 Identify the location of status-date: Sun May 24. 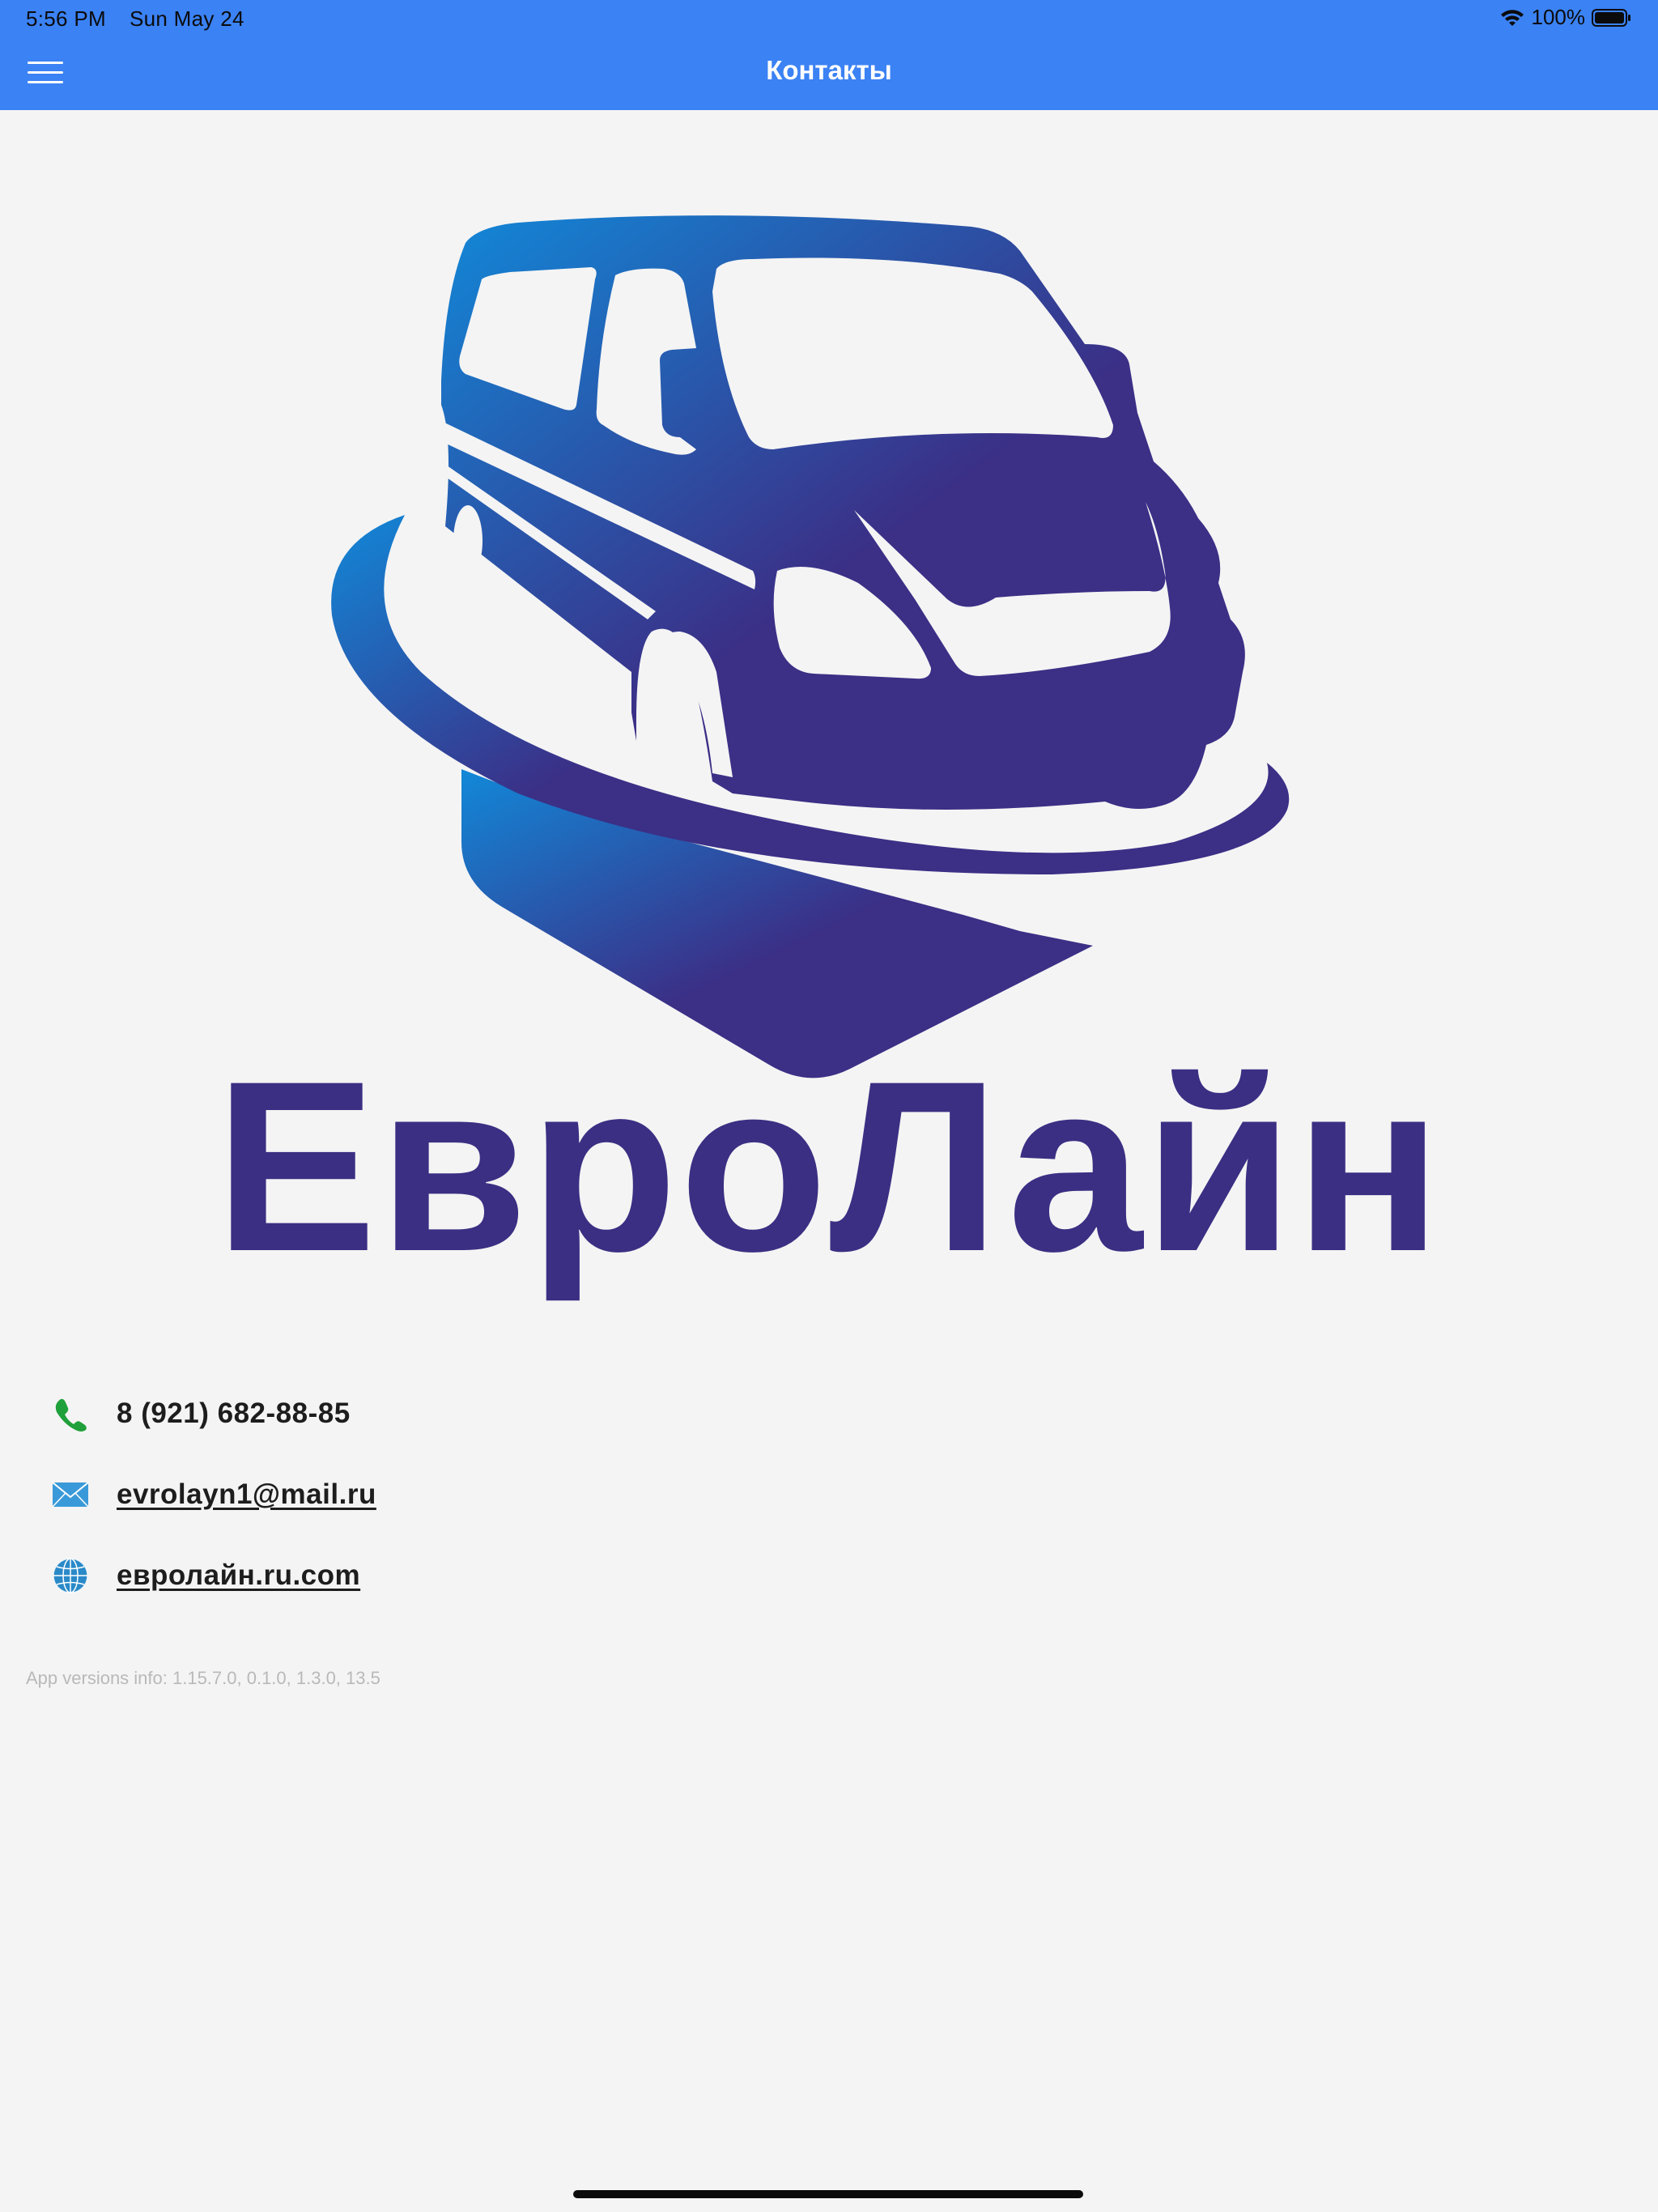
(187, 19).